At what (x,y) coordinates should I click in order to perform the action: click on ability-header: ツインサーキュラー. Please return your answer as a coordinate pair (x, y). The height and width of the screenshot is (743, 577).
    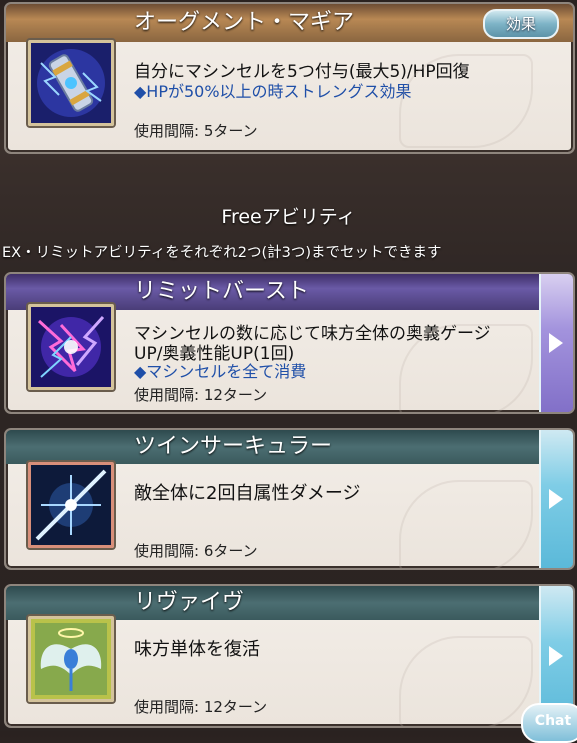
    Looking at the image, I should click on (289, 447).